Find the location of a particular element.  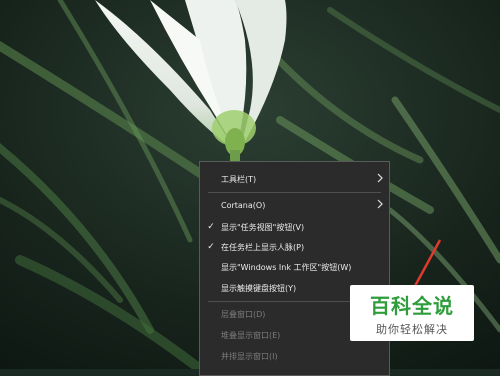

menu-item-label: 工具栏(T) is located at coordinates (239, 179).